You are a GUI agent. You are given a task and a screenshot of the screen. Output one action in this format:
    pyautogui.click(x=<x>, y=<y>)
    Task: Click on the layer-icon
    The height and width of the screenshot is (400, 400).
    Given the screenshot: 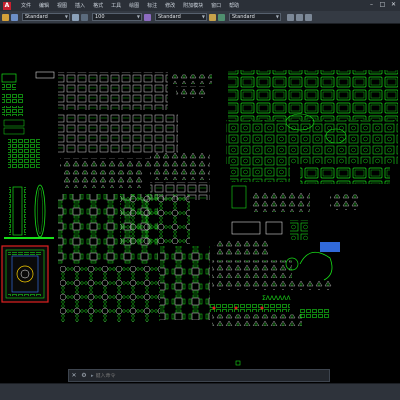 What is the action you would take?
    pyautogui.click(x=14, y=17)
    